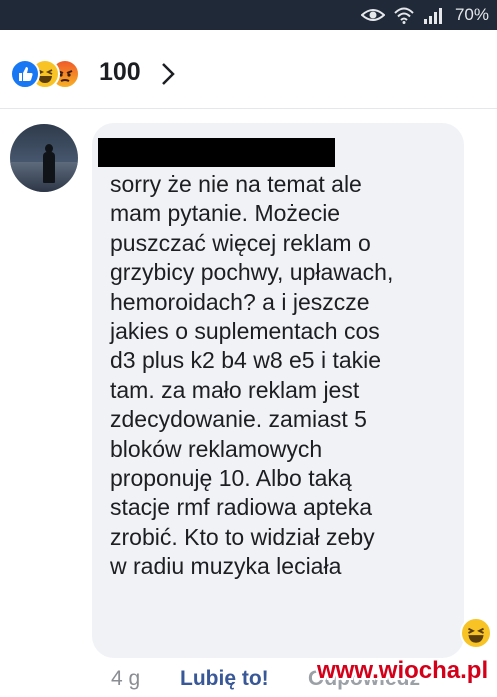 This screenshot has height=697, width=497. I want to click on avatar-person-body, so click(49, 167).